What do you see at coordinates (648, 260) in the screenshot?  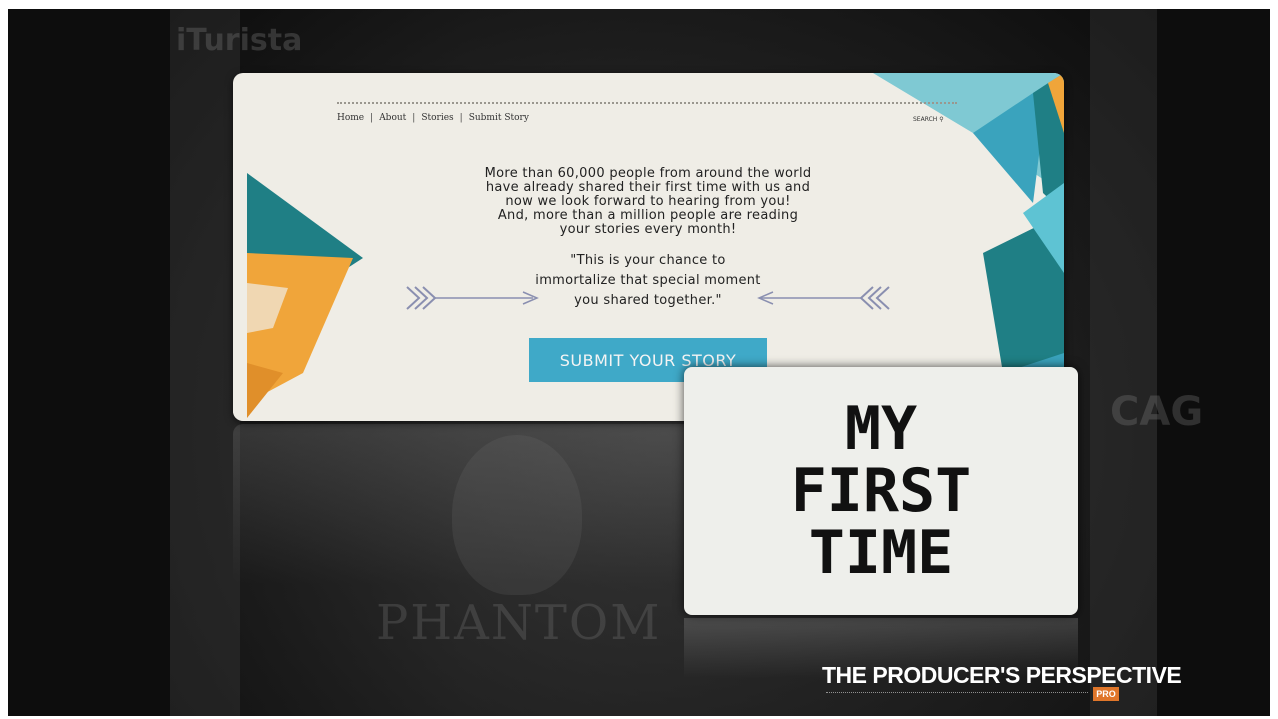 I see `quote-line: "This is your chance to` at bounding box center [648, 260].